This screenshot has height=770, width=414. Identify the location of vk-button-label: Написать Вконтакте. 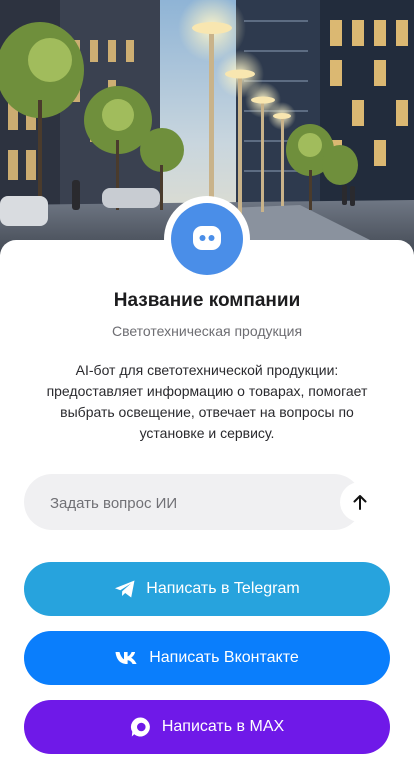
(224, 657).